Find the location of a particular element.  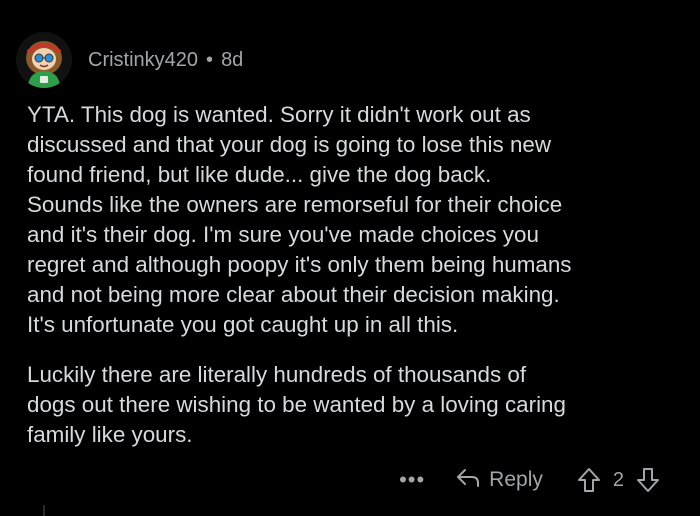

thread-line is located at coordinates (44, 510).